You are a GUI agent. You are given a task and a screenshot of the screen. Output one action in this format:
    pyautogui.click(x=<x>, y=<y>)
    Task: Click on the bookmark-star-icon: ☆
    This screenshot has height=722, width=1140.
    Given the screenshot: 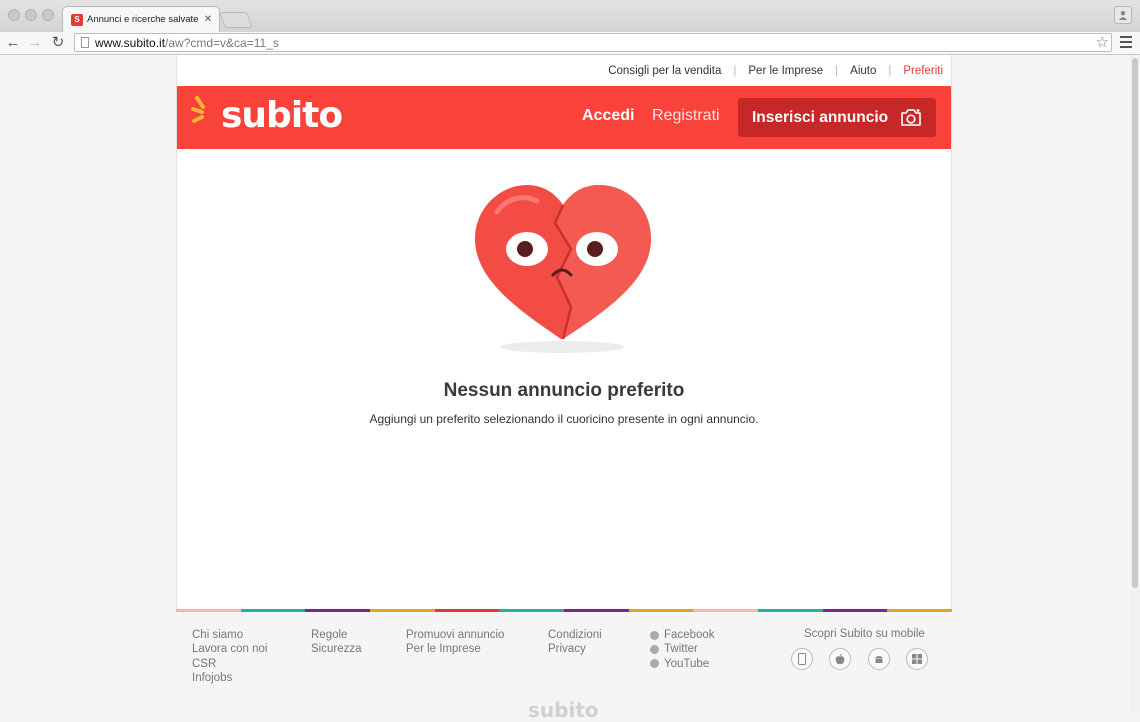 What is the action you would take?
    pyautogui.click(x=1102, y=42)
    